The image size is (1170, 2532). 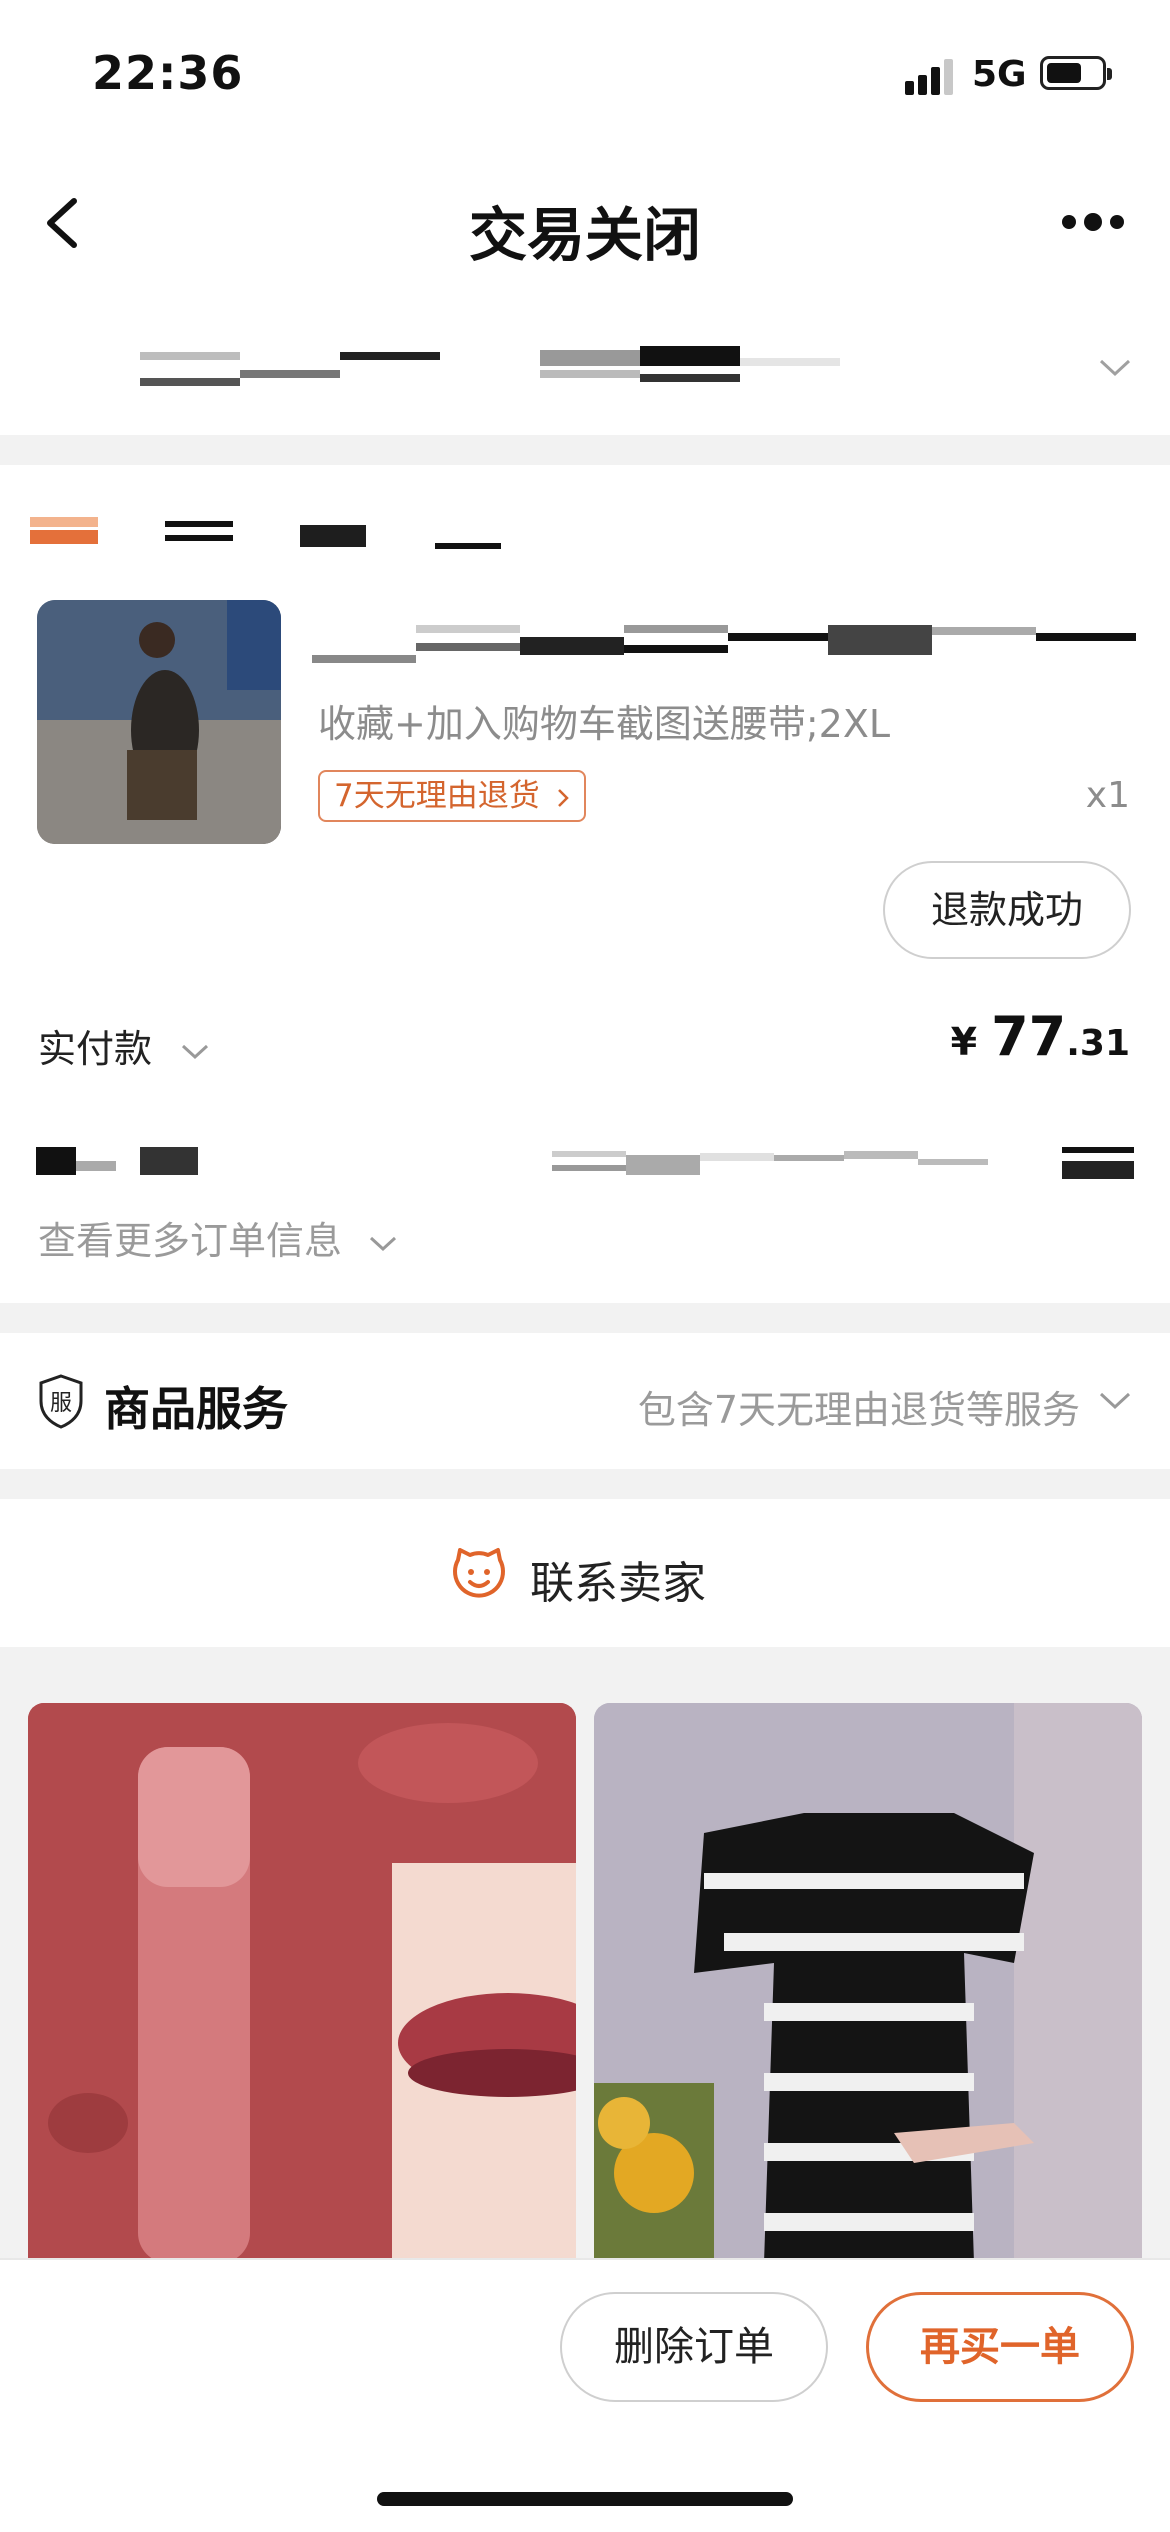 What do you see at coordinates (932, 75) in the screenshot?
I see `signal-icon` at bounding box center [932, 75].